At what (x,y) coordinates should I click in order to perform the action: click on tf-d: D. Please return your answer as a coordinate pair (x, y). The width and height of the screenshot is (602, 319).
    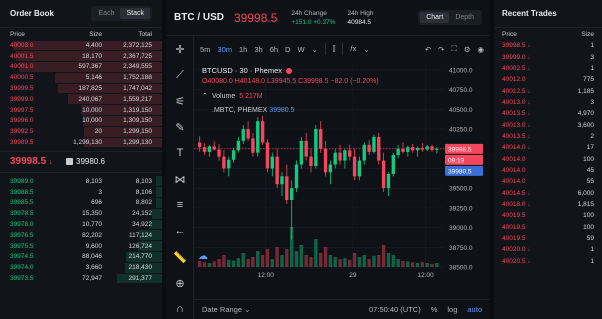
    Looking at the image, I should click on (287, 49).